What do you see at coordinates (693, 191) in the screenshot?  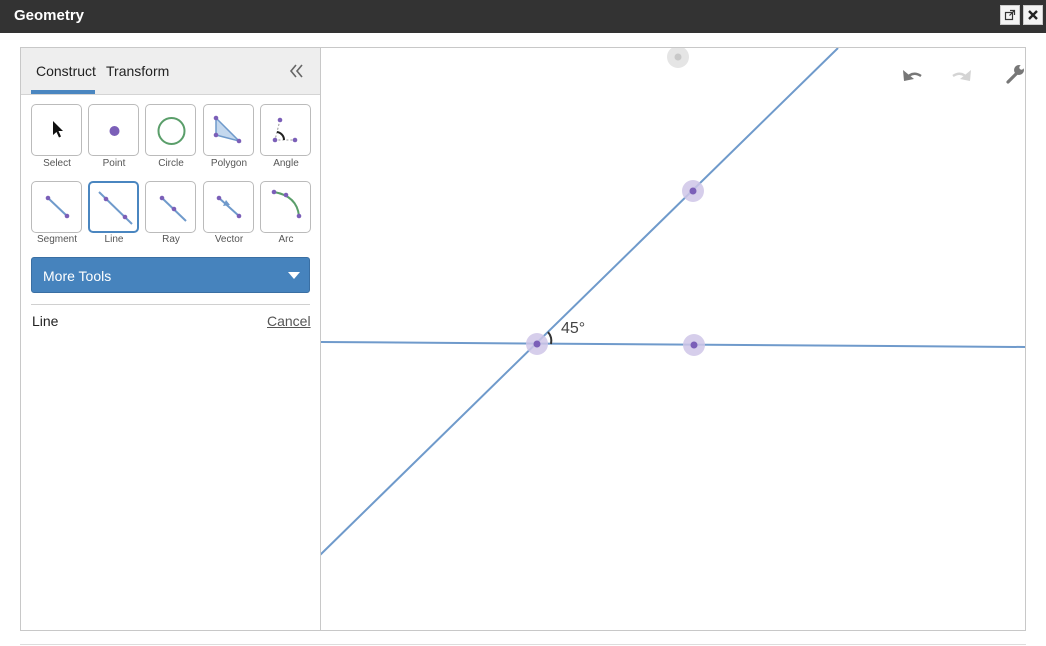 I see `diagonal-point` at bounding box center [693, 191].